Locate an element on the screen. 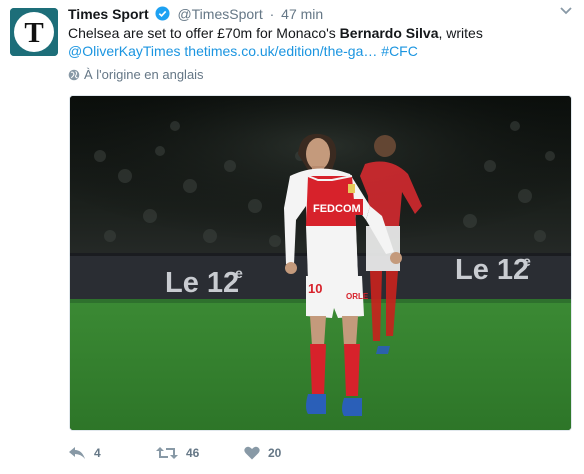  chevron-down-icon is located at coordinates (566, 11).